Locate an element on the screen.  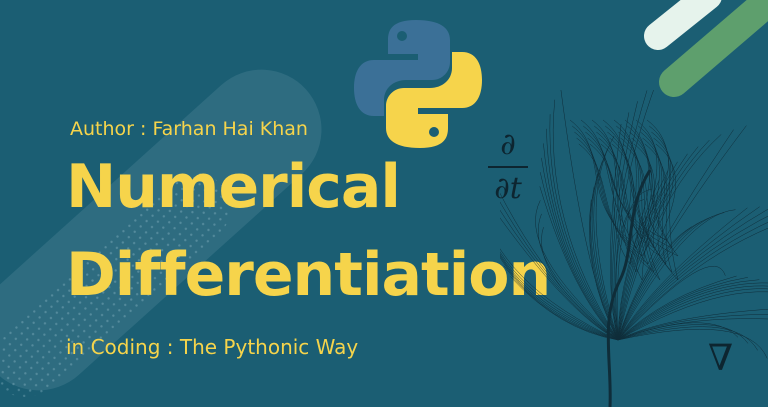
title-line-numerical: Numerical is located at coordinates (233, 187).